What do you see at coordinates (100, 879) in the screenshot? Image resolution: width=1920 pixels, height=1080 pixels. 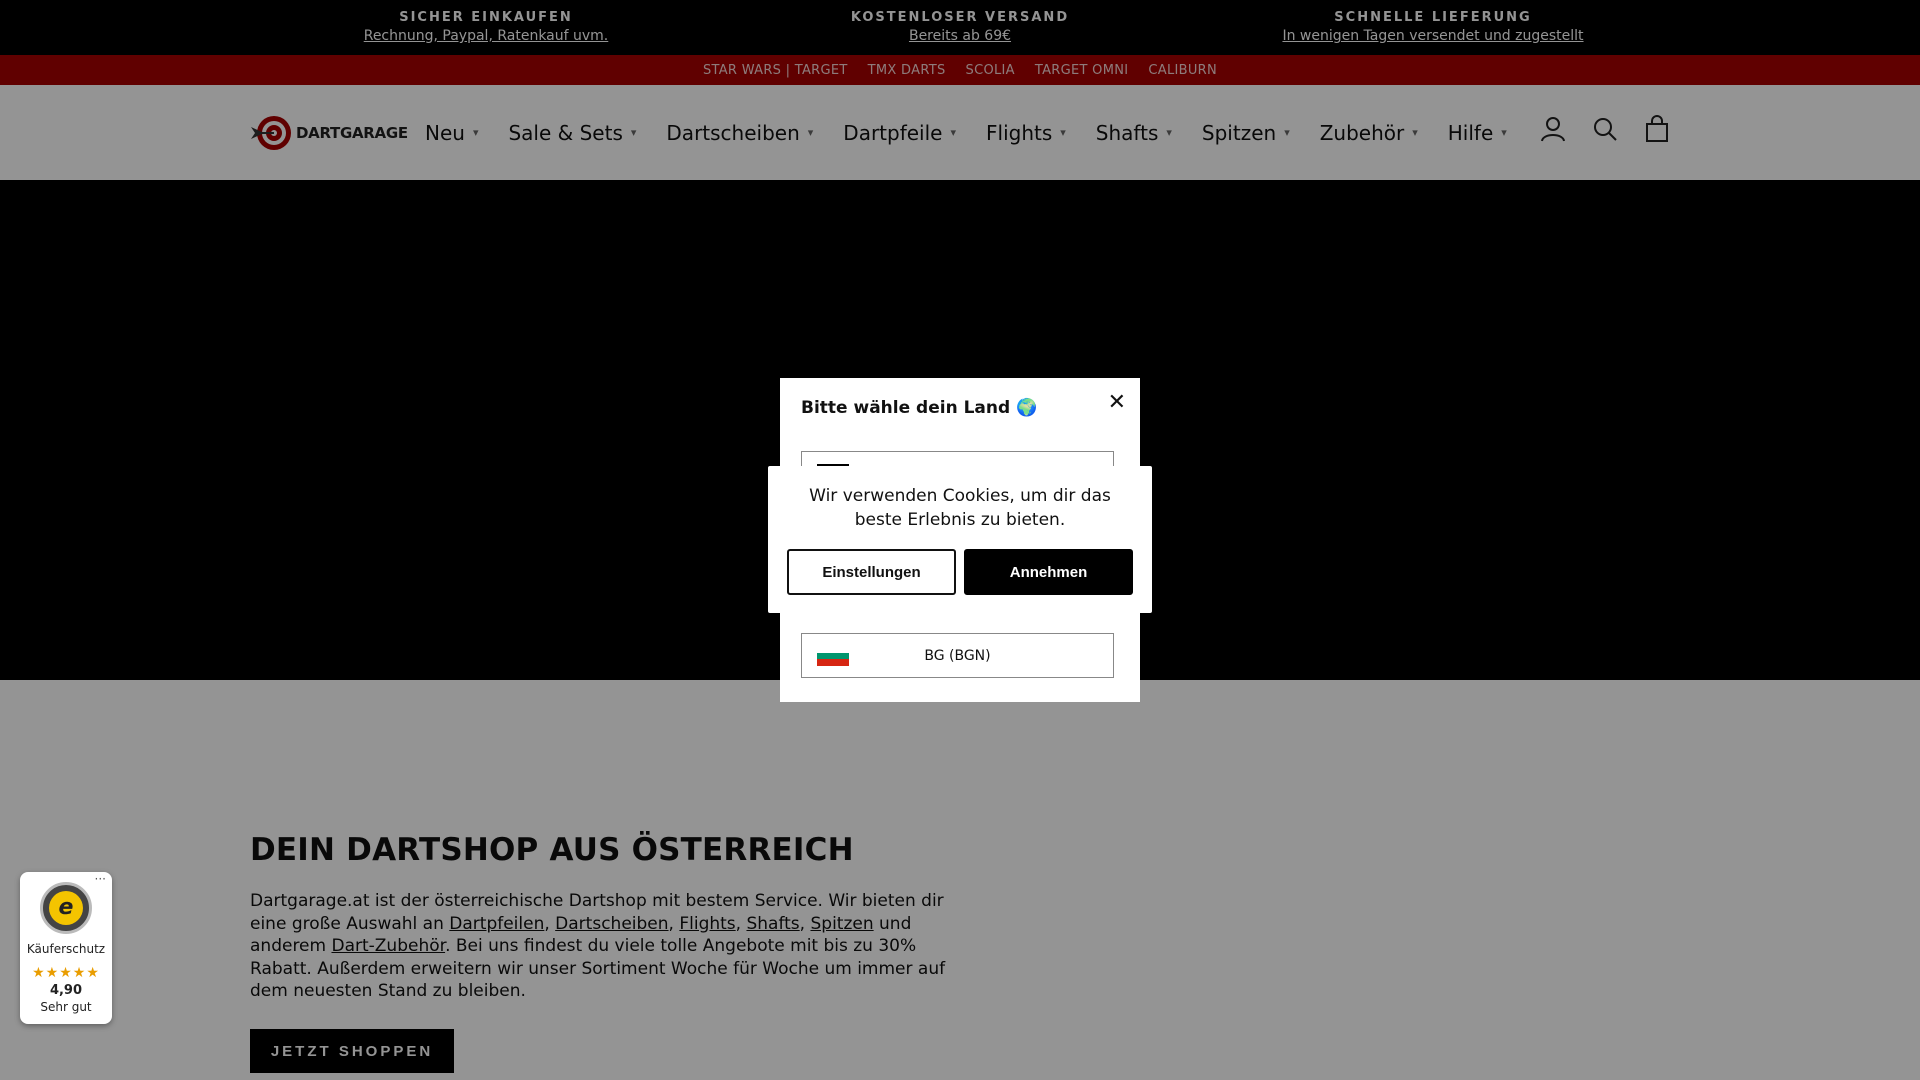 I see `more-options-icon: ···` at bounding box center [100, 879].